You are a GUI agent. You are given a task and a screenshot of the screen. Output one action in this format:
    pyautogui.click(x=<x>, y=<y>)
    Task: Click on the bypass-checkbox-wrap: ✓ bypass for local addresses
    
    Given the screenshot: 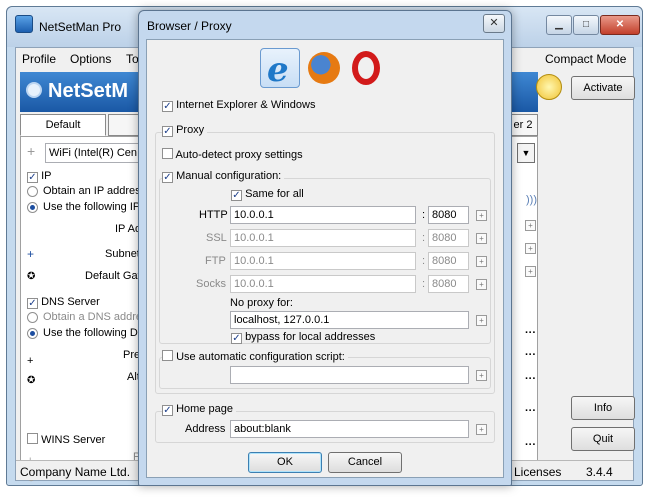 What is the action you would take?
    pyautogui.click(x=303, y=337)
    